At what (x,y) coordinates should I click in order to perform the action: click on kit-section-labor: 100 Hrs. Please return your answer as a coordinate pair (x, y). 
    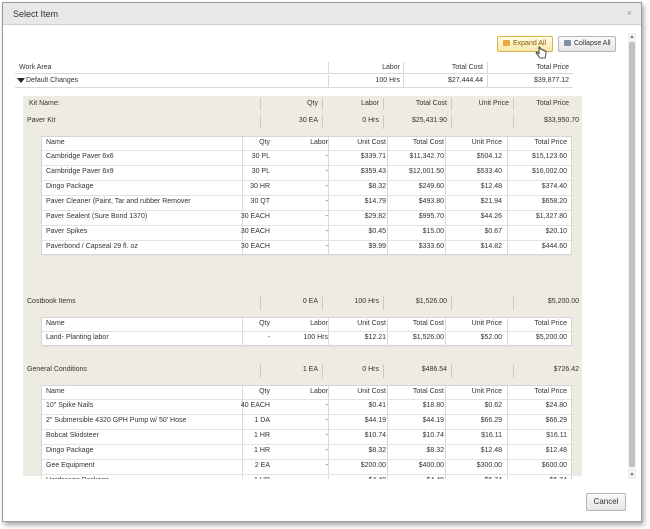
    Looking at the image, I should click on (366, 301).